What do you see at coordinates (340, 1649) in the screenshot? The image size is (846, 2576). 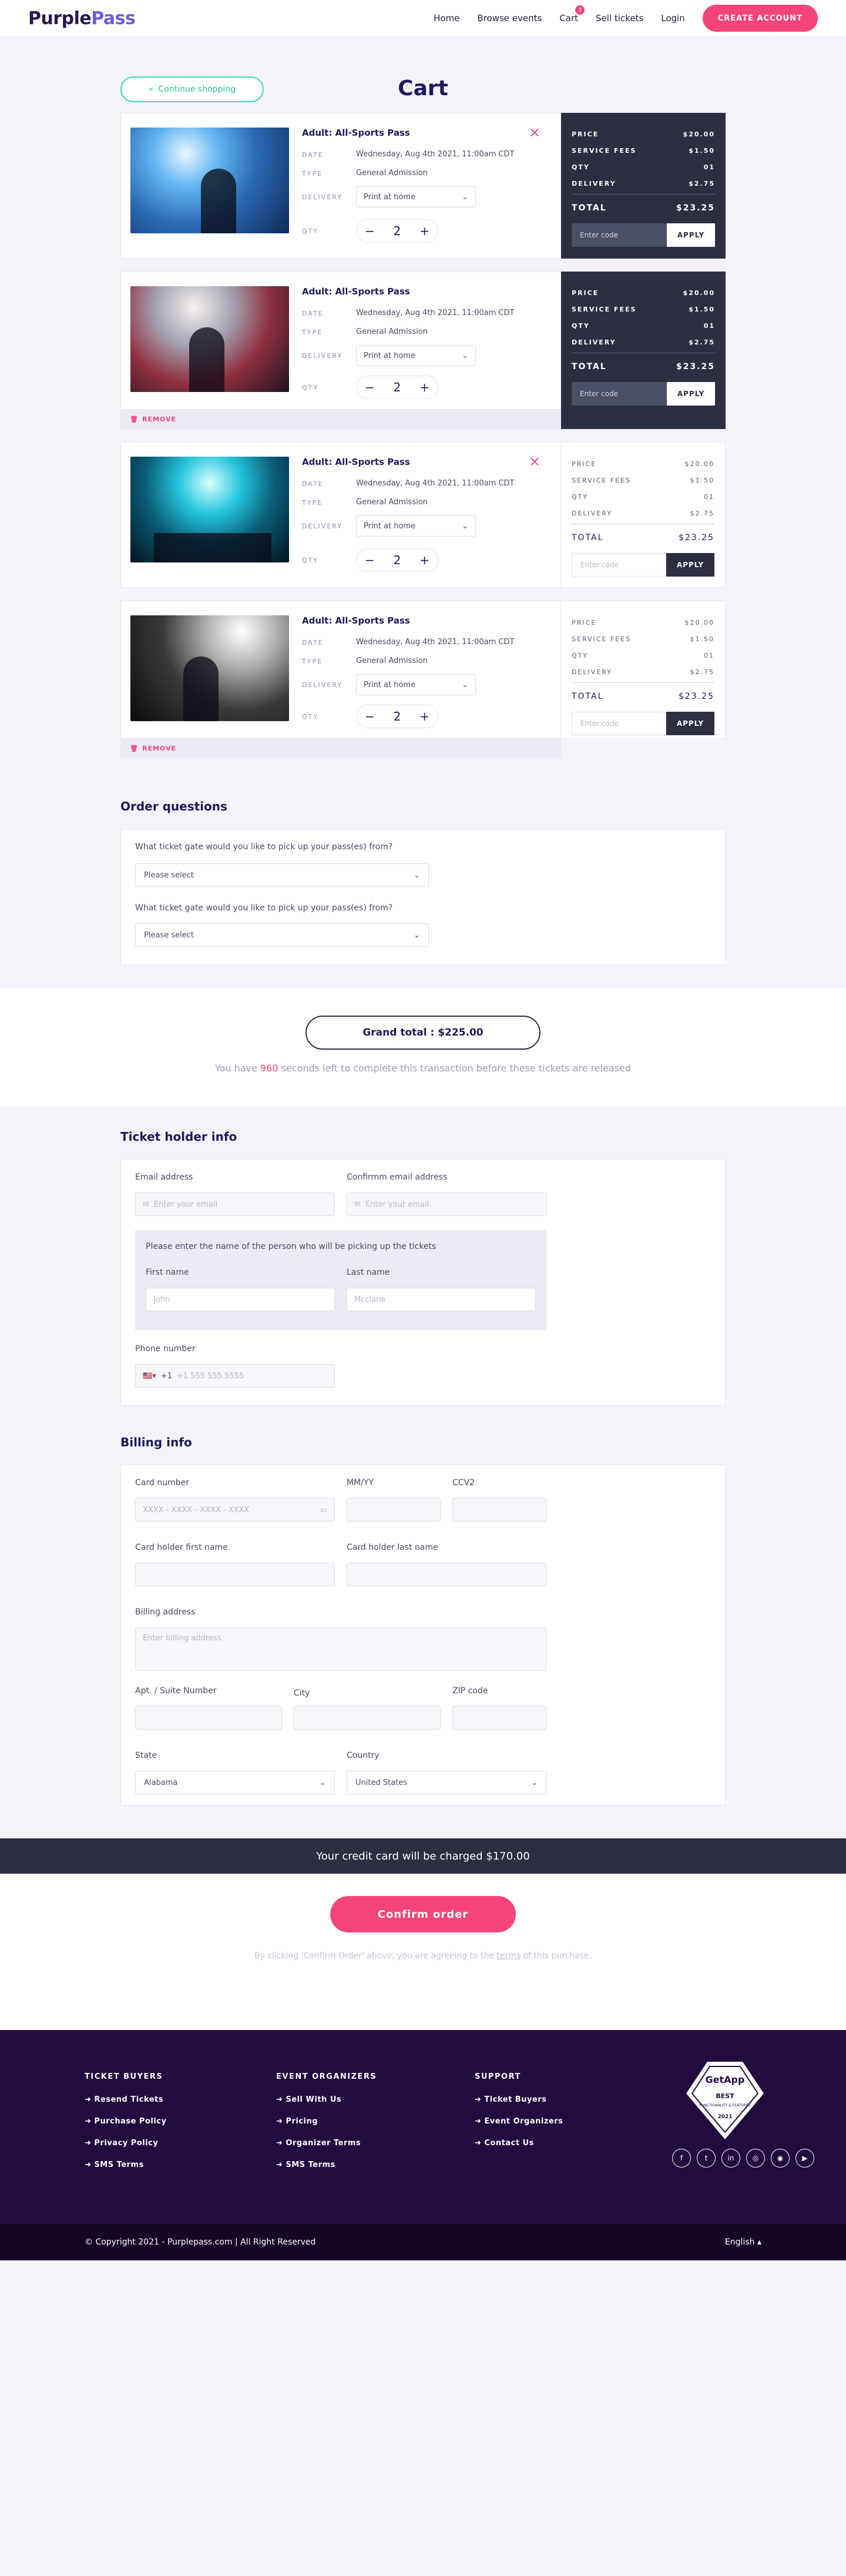 I see `billing-address-field: Enter billing address` at bounding box center [340, 1649].